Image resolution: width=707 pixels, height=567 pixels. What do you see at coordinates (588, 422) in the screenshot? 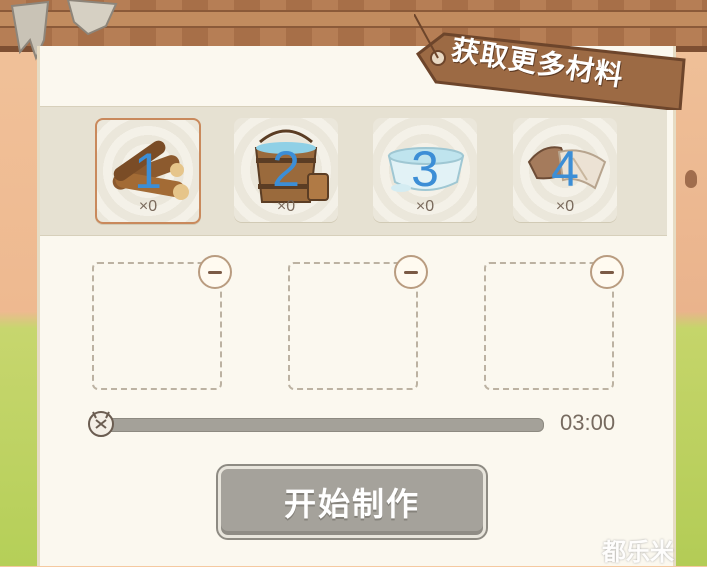
I see `timer-readout: 03:00` at bounding box center [588, 422].